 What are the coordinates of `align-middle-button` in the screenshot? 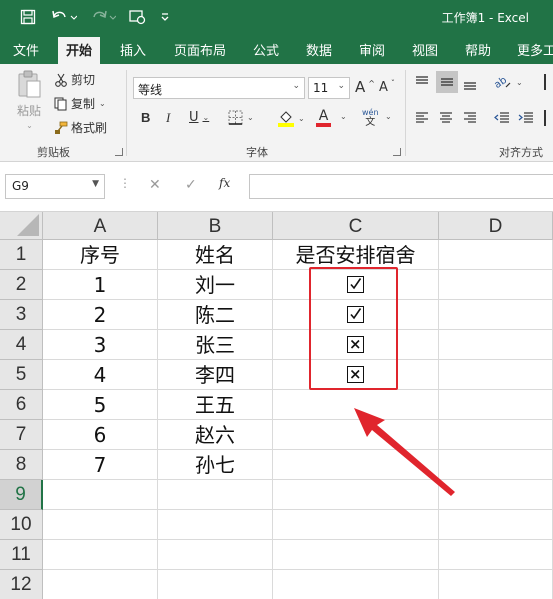 It's located at (447, 82).